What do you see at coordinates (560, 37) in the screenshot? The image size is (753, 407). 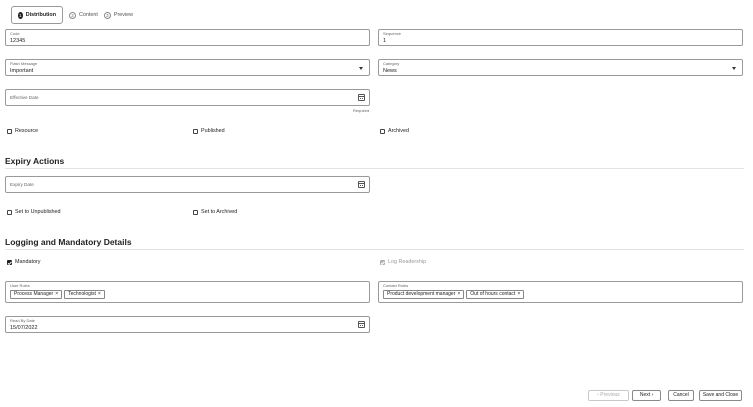 I see `sequence-field: Sequence 1` at bounding box center [560, 37].